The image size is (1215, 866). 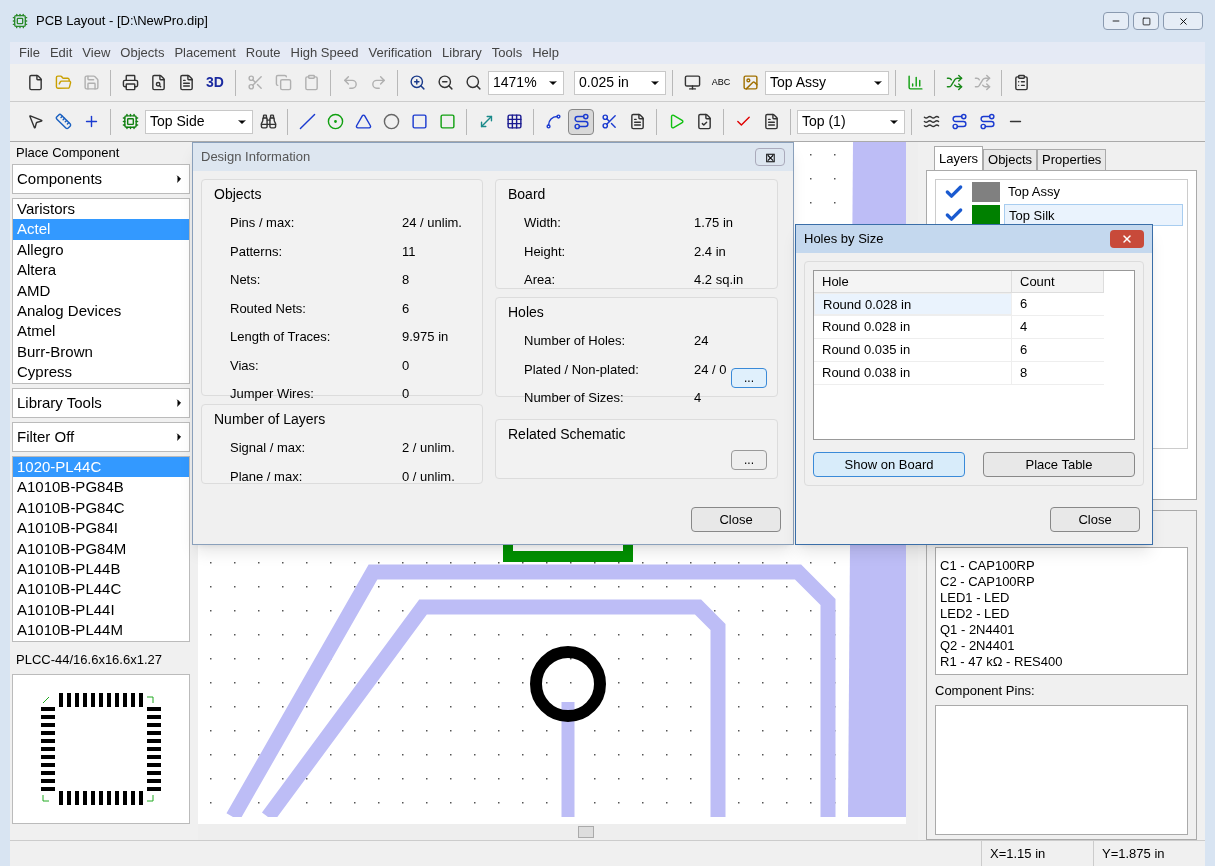 I want to click on info-value: 24, so click(x=701, y=341).